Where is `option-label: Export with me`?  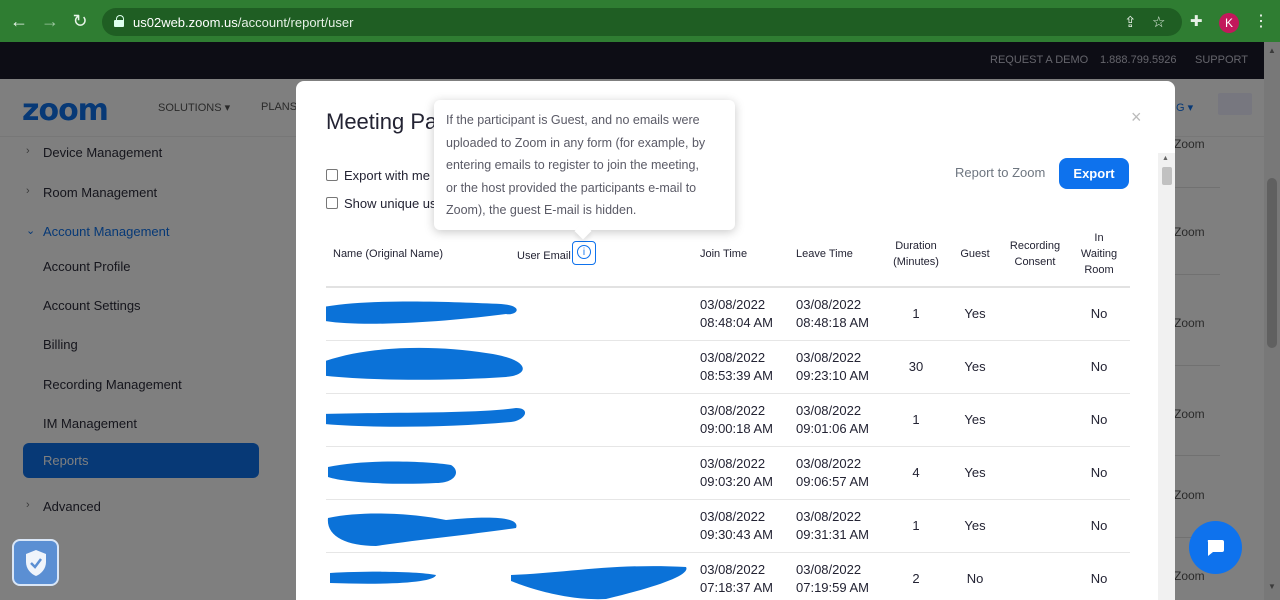
option-label: Export with me is located at coordinates (387, 175).